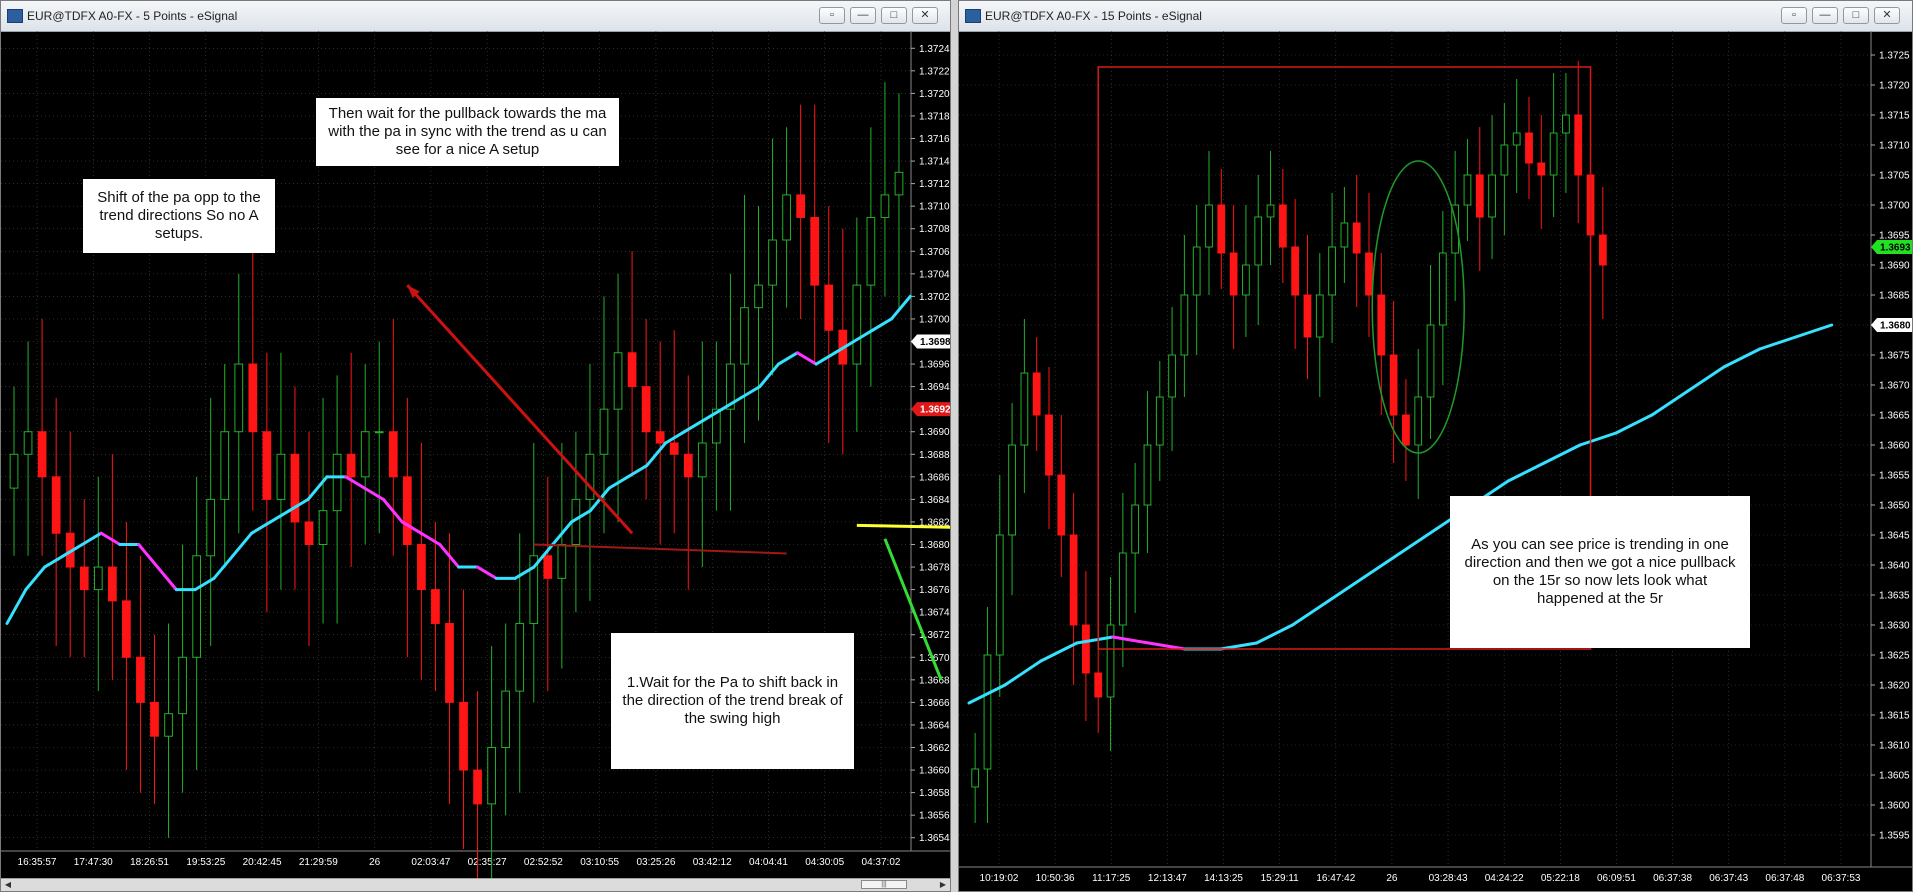  What do you see at coordinates (1894, 146) in the screenshot?
I see `y-tick-label: 1.3710` at bounding box center [1894, 146].